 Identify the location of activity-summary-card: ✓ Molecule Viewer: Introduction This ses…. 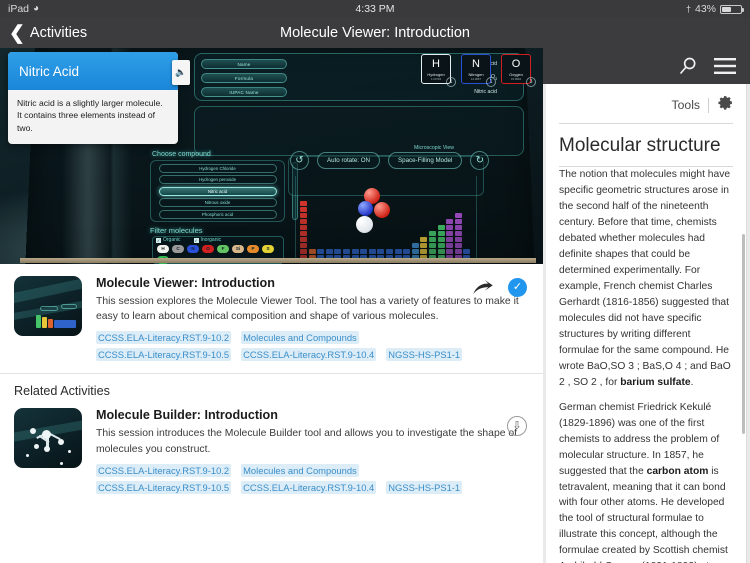
(271, 318).